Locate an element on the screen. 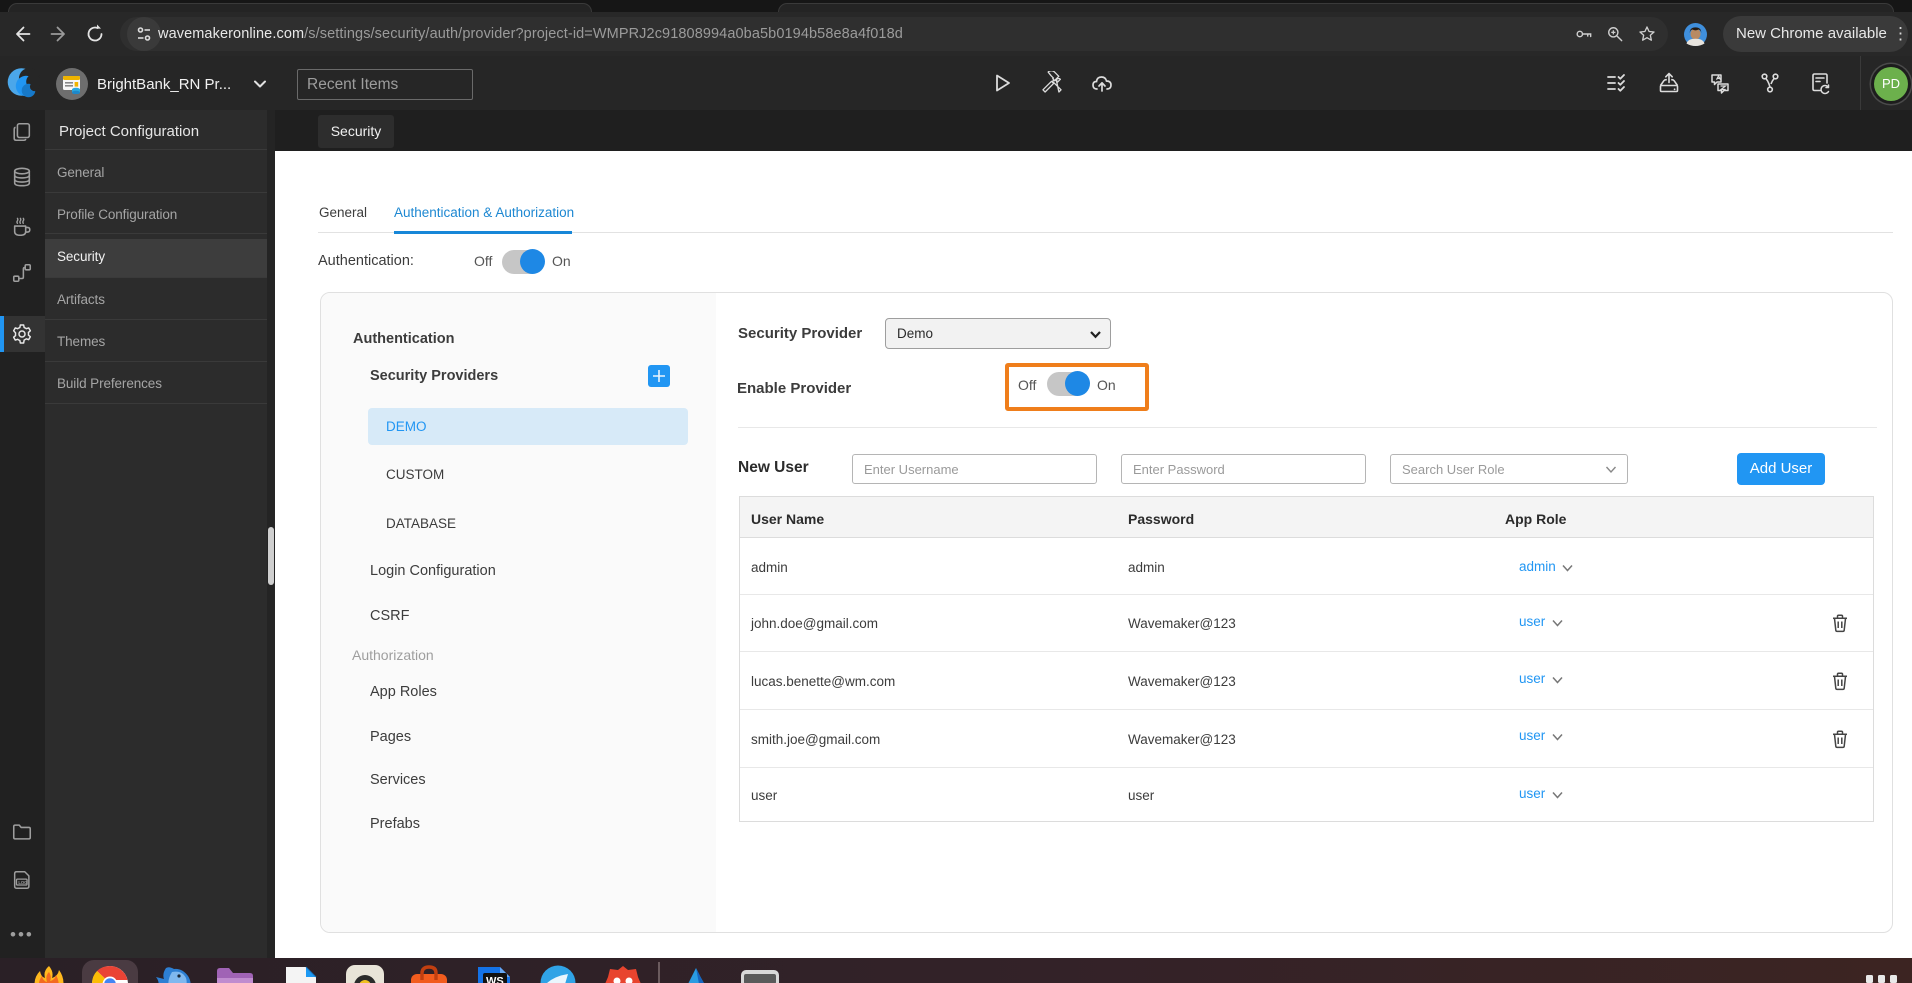 Image resolution: width=1912 pixels, height=983 pixels. svg-text: LOG is located at coordinates (23, 882).